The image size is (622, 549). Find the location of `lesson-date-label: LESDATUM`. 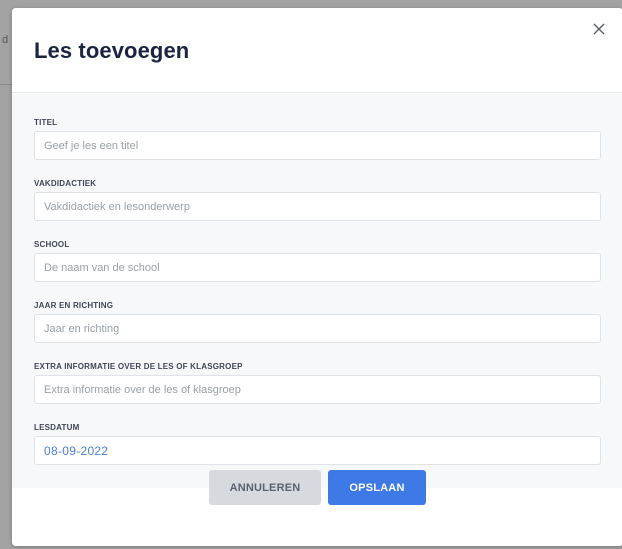

lesson-date-label: LESDATUM is located at coordinates (57, 427).